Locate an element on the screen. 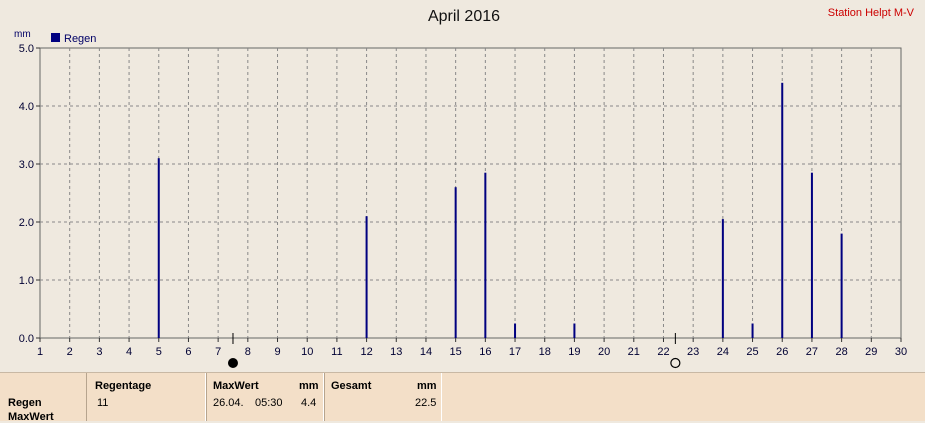 This screenshot has width=925, height=423. row-label-regen: Regen is located at coordinates (25, 403).